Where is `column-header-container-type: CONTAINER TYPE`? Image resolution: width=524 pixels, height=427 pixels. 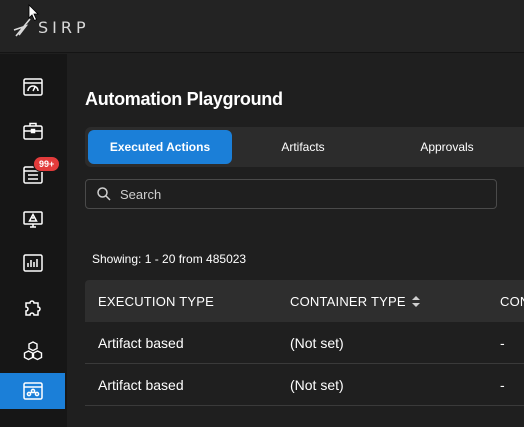
column-header-container-type: CONTAINER TYPE is located at coordinates (355, 301).